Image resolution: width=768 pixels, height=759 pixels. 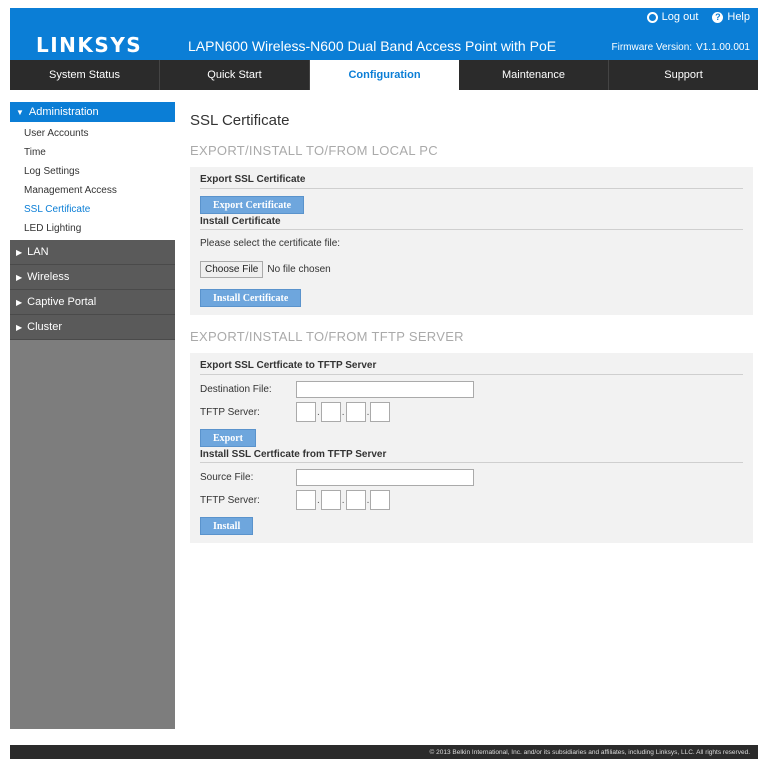 I want to click on destination-row: Destination File:, so click(x=471, y=389).